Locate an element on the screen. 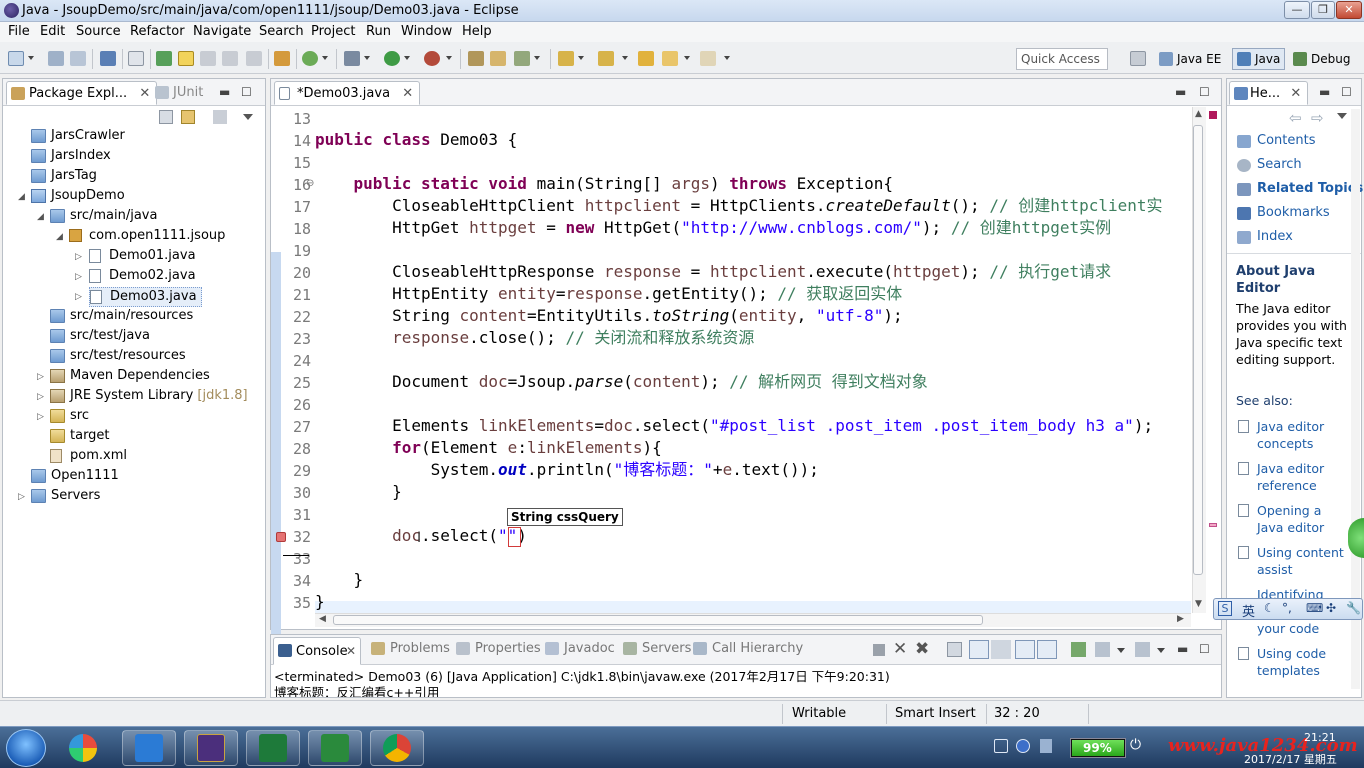 The height and width of the screenshot is (768, 1364). back-icon is located at coordinates (670, 58).